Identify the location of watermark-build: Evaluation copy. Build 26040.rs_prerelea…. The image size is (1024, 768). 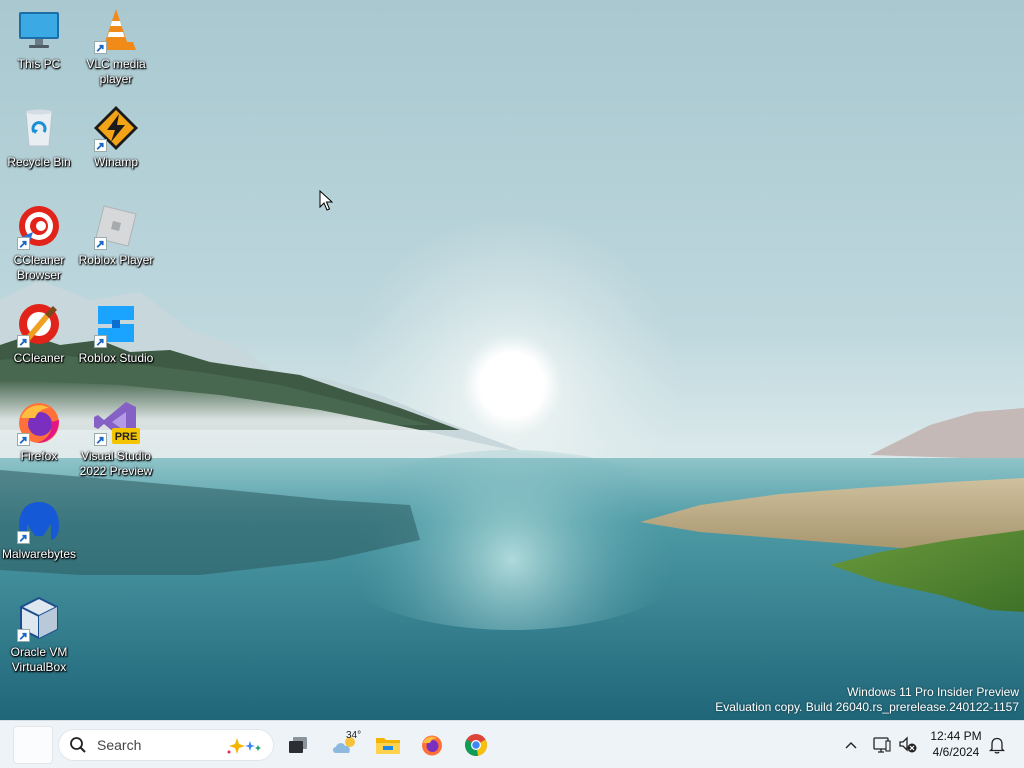
(867, 707).